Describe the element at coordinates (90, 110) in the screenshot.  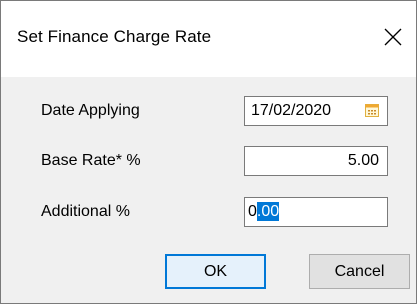
I see `date-applying-label: Date Applying` at that location.